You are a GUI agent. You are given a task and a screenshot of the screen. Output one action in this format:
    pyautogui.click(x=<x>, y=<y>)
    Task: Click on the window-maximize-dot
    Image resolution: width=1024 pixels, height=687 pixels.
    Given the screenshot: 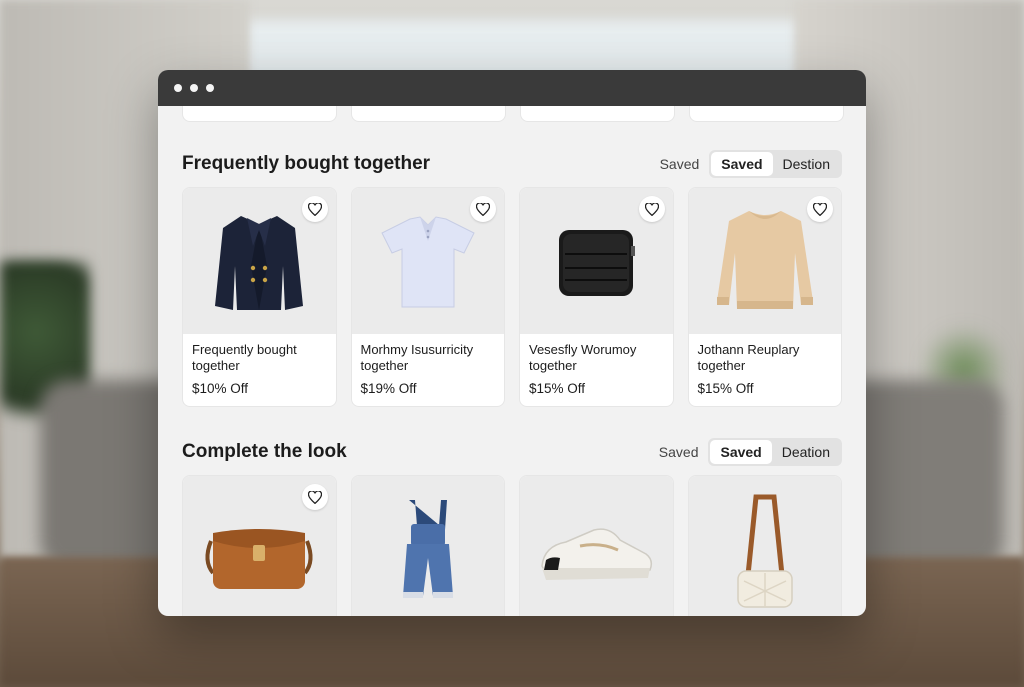 What is the action you would take?
    pyautogui.click(x=210, y=88)
    